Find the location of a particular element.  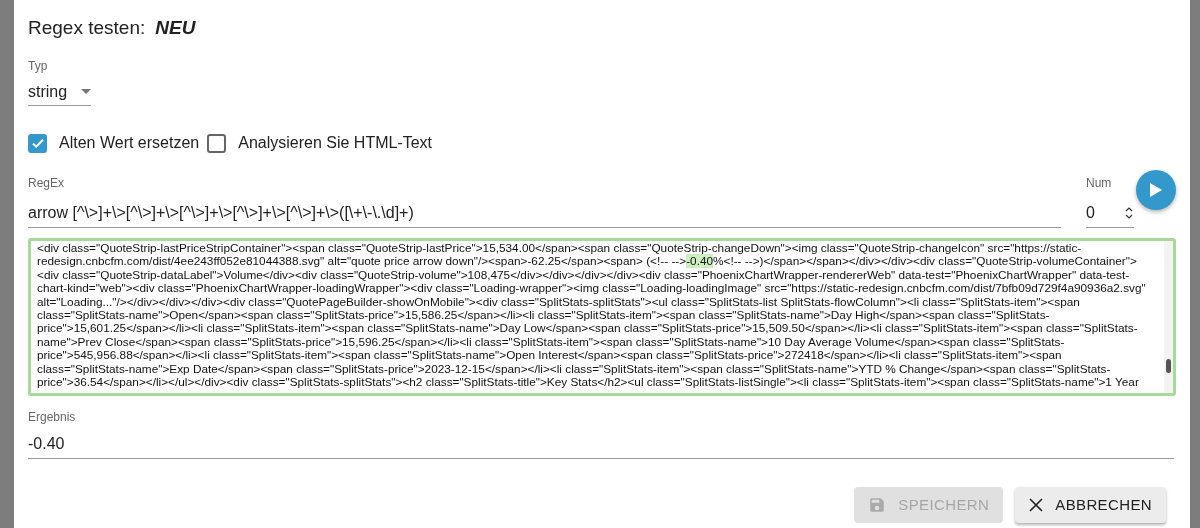

text-line: <div class="QuoteStrip-lastPriceStripContainer"><span class="QuoteStrip-lastPrice">15,534.00</span><span class="QuoteStrip-changeDown"><img class="QuoteStrip-changeIcon" src="https://static- is located at coordinates (560, 249).